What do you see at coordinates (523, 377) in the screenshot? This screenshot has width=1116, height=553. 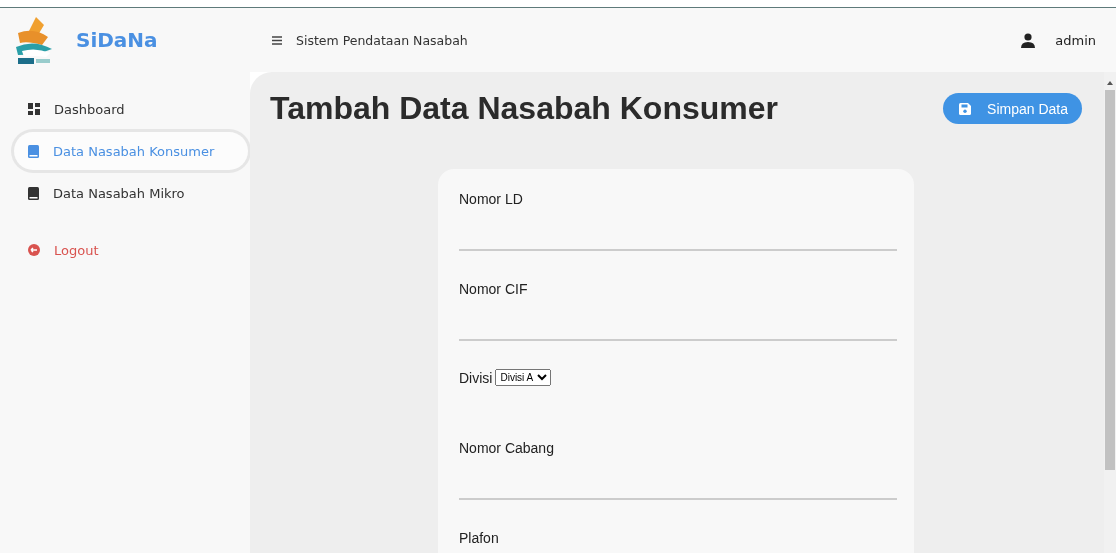 I see `division-select: Divisi A` at bounding box center [523, 377].